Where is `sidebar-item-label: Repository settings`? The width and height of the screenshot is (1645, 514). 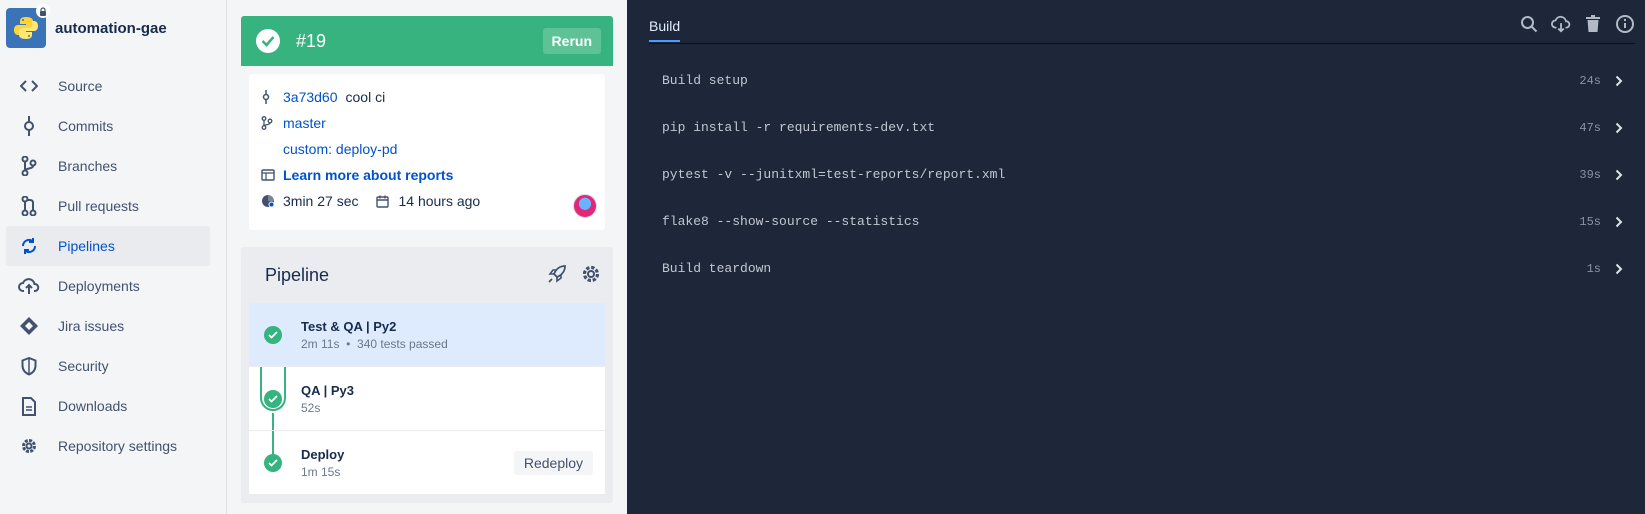
sidebar-item-label: Repository settings is located at coordinates (118, 446).